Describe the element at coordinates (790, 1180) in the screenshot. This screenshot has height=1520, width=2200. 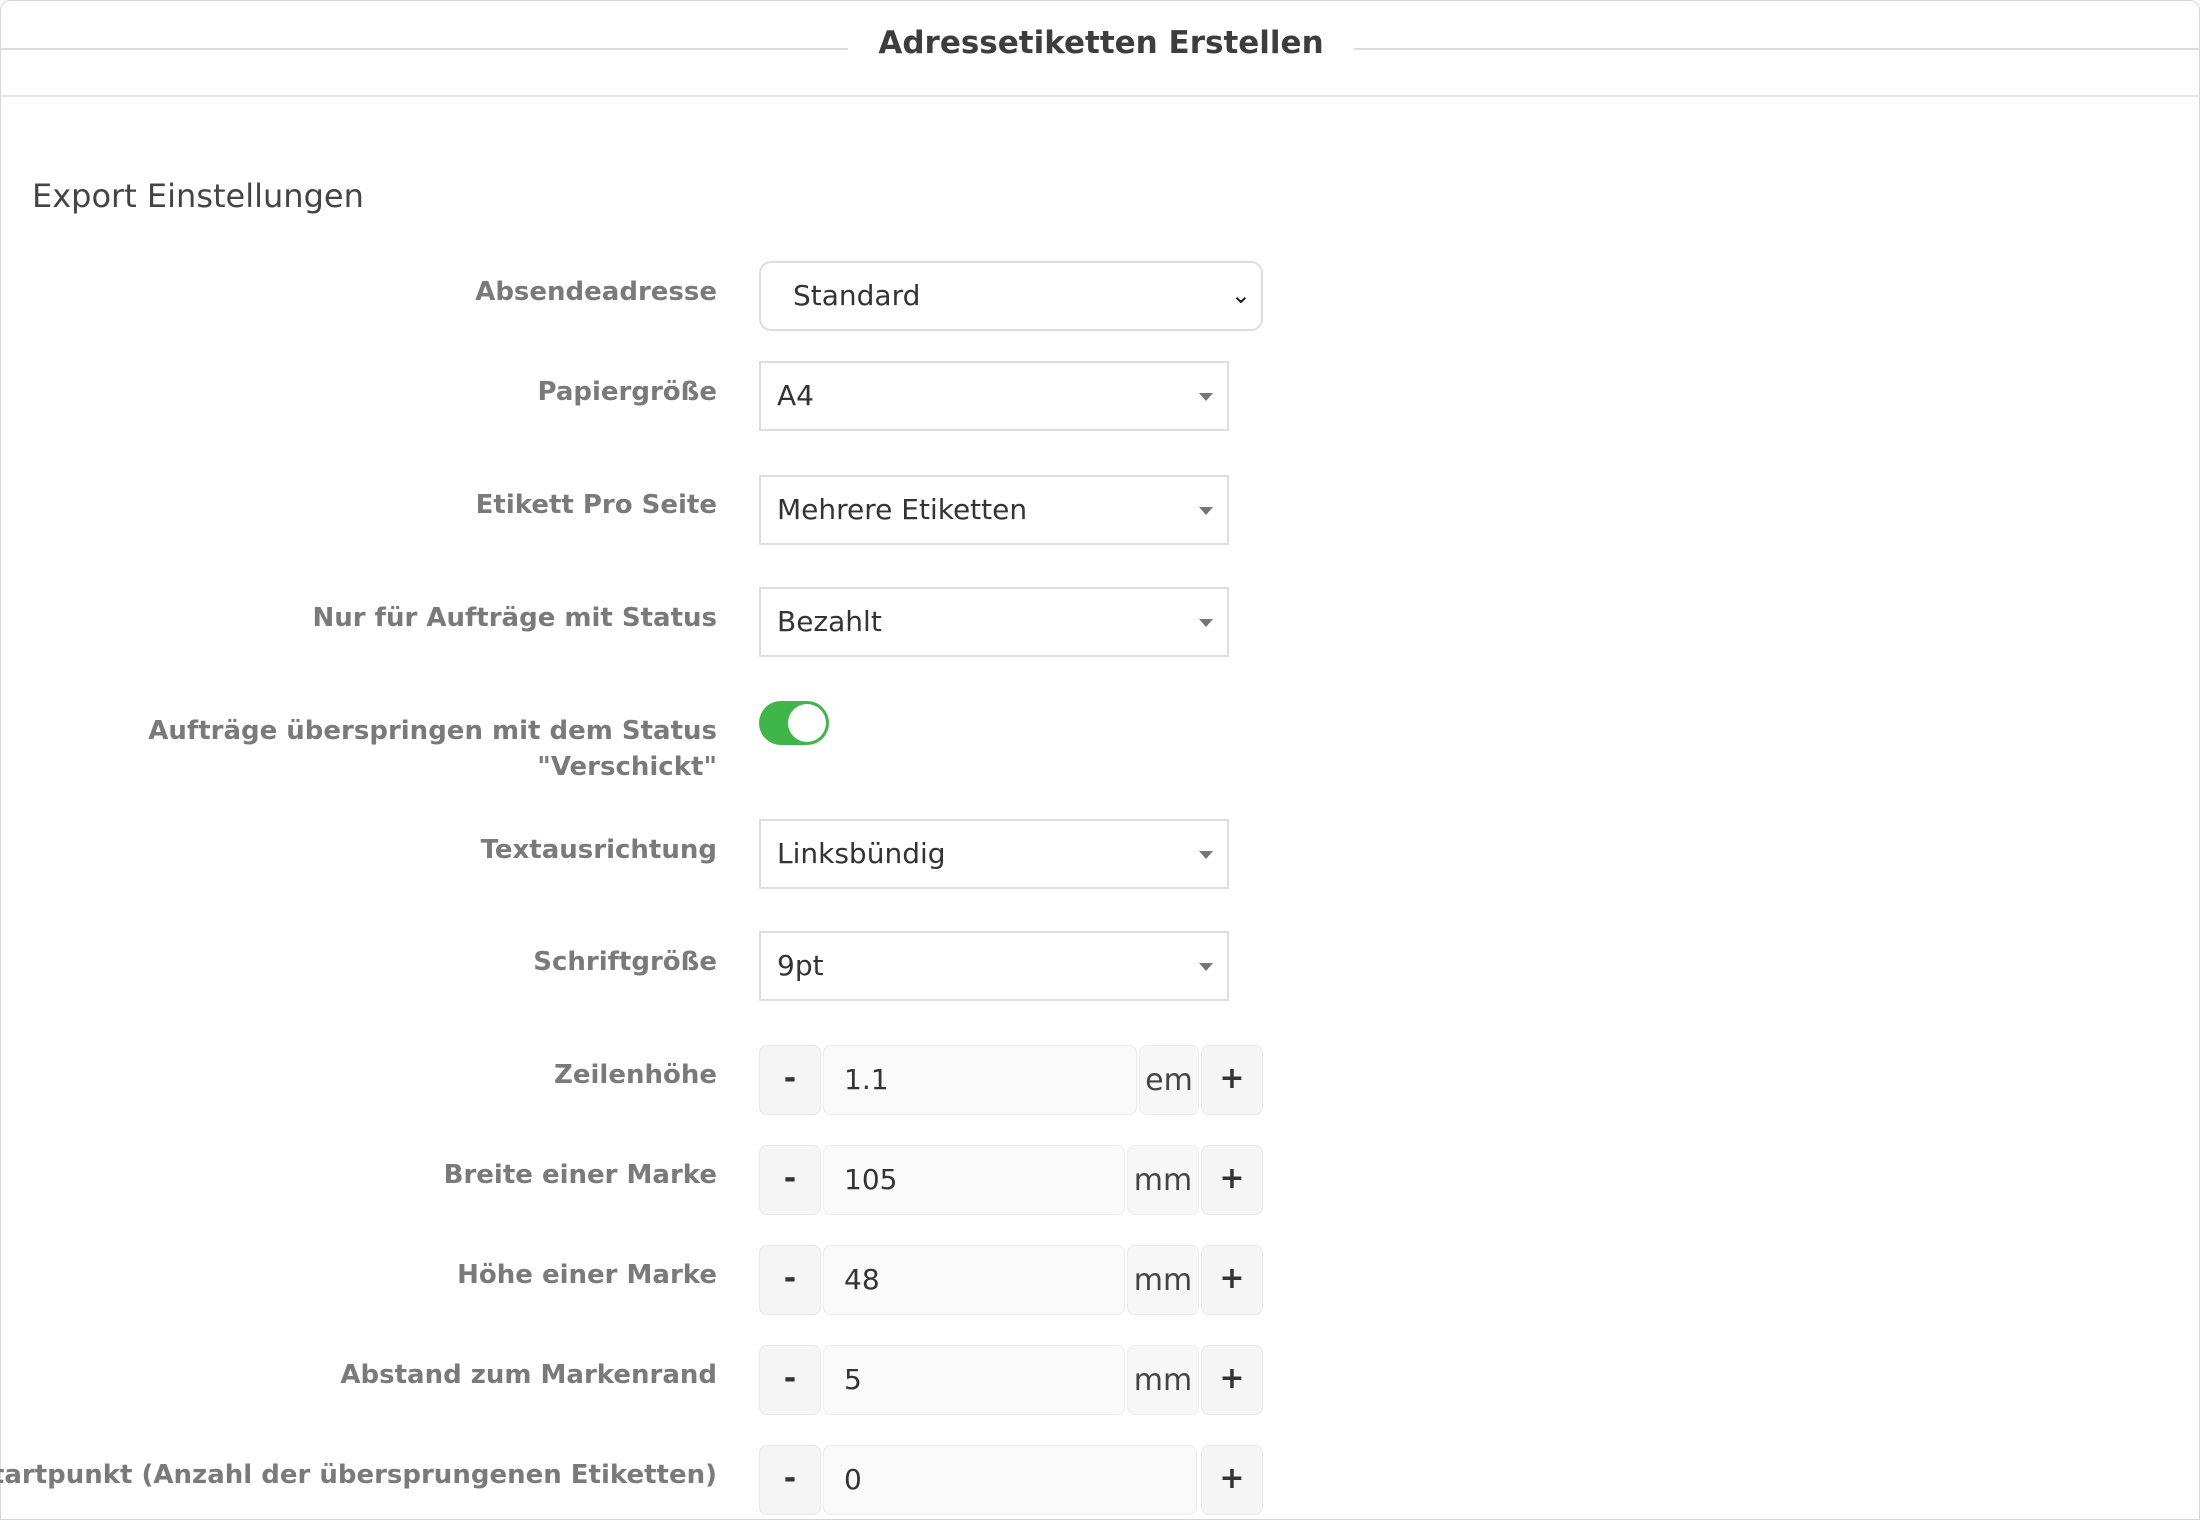
I see `label-width-decrement-button: -` at that location.